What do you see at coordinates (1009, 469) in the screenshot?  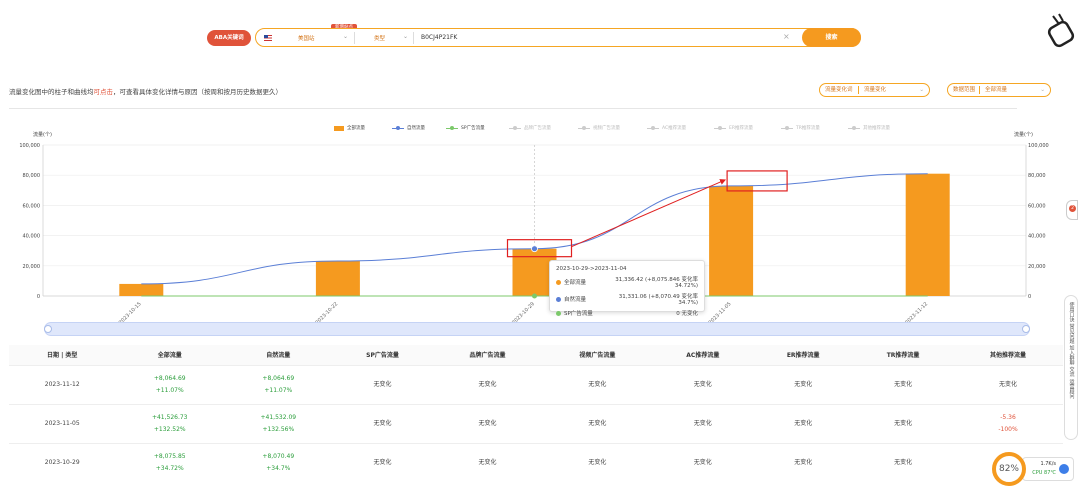 I see `cpu-usage-ring: 82%` at bounding box center [1009, 469].